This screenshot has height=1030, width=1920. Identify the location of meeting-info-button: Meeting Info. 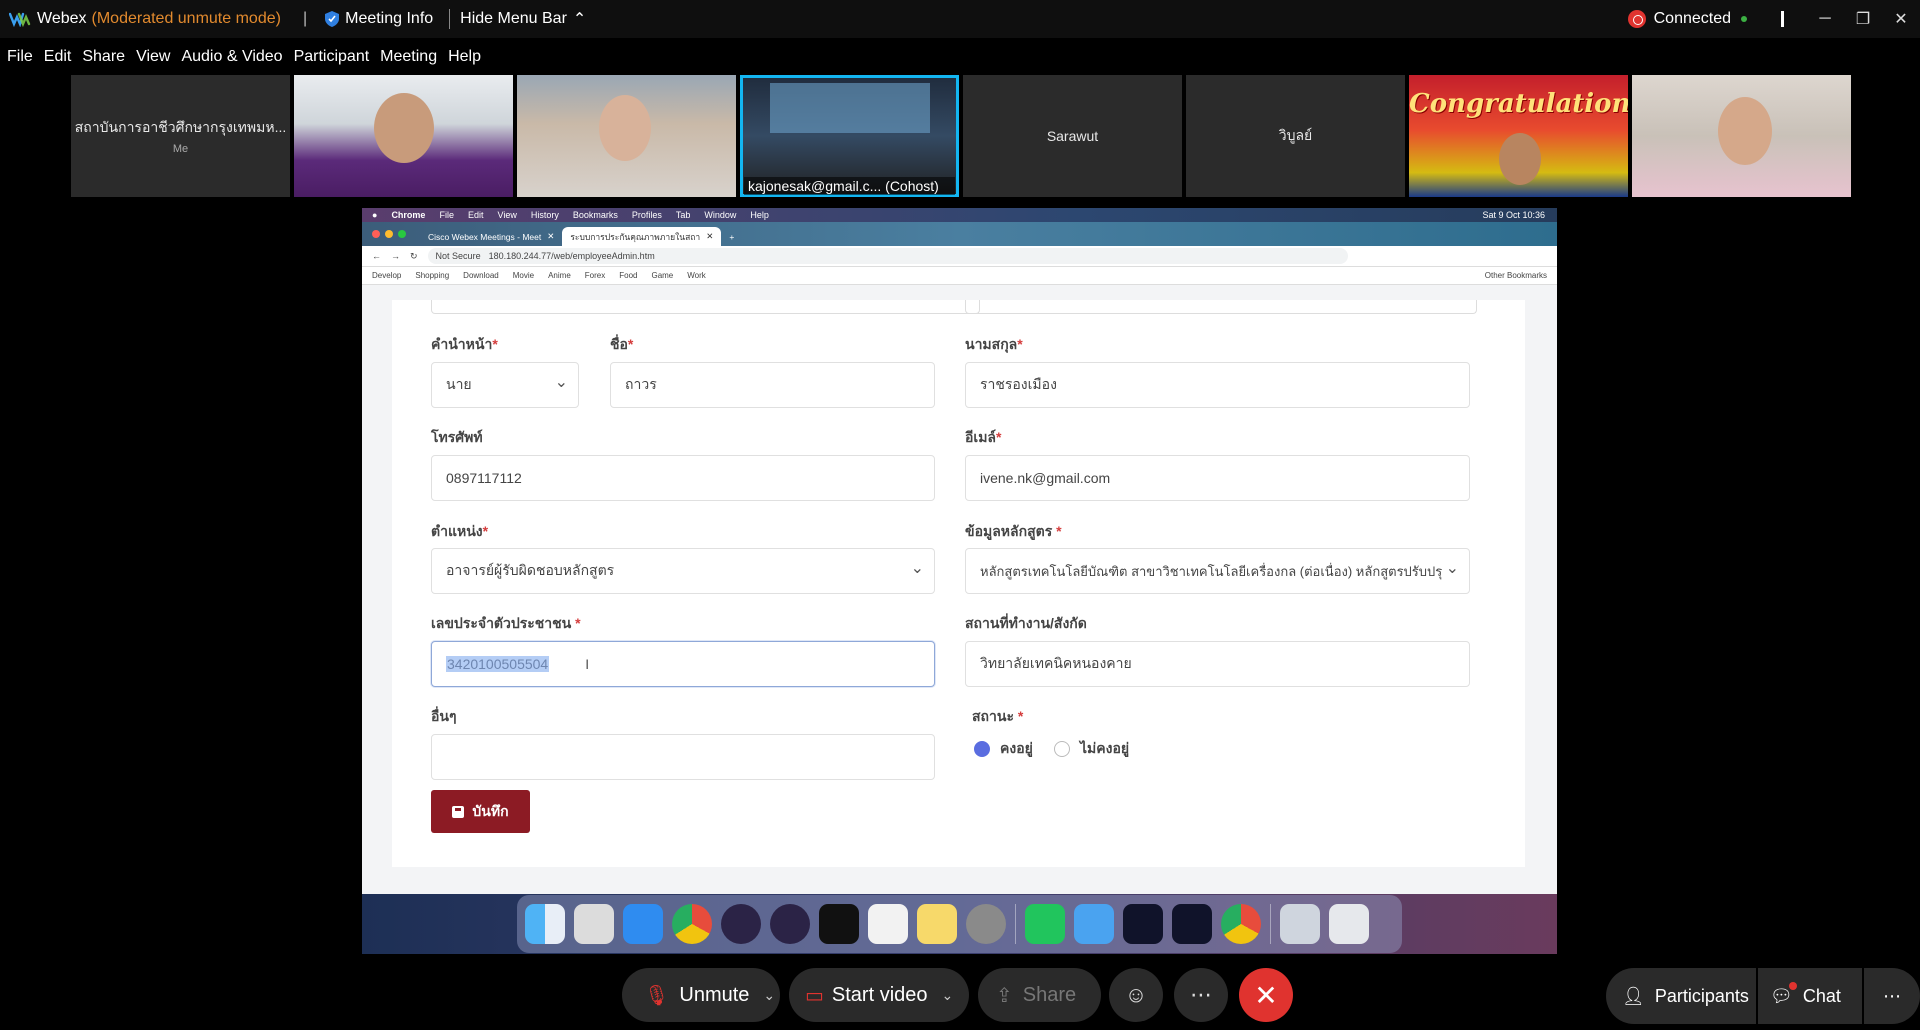
(379, 19).